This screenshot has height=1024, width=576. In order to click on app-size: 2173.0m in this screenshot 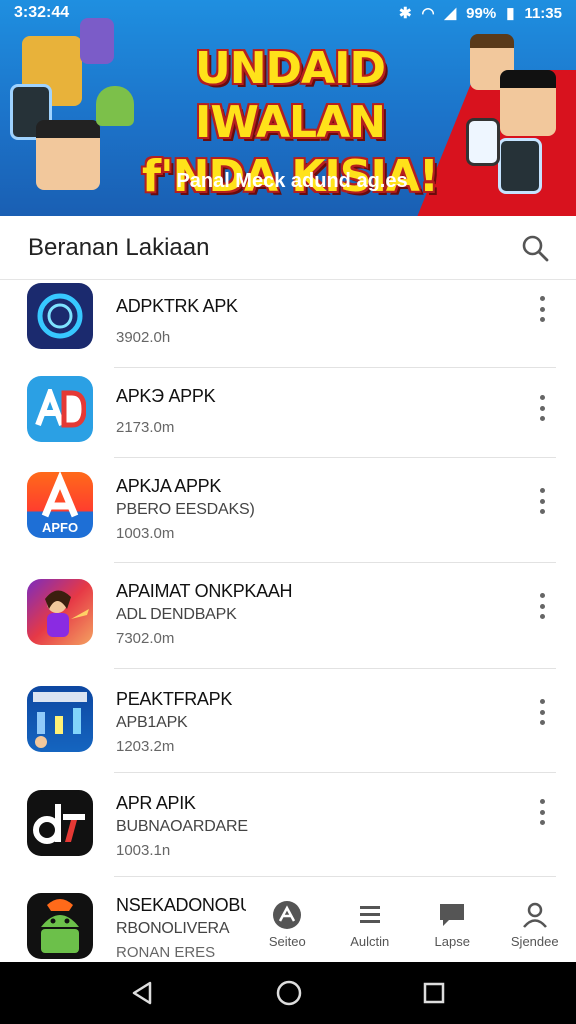, I will do `click(145, 427)`.